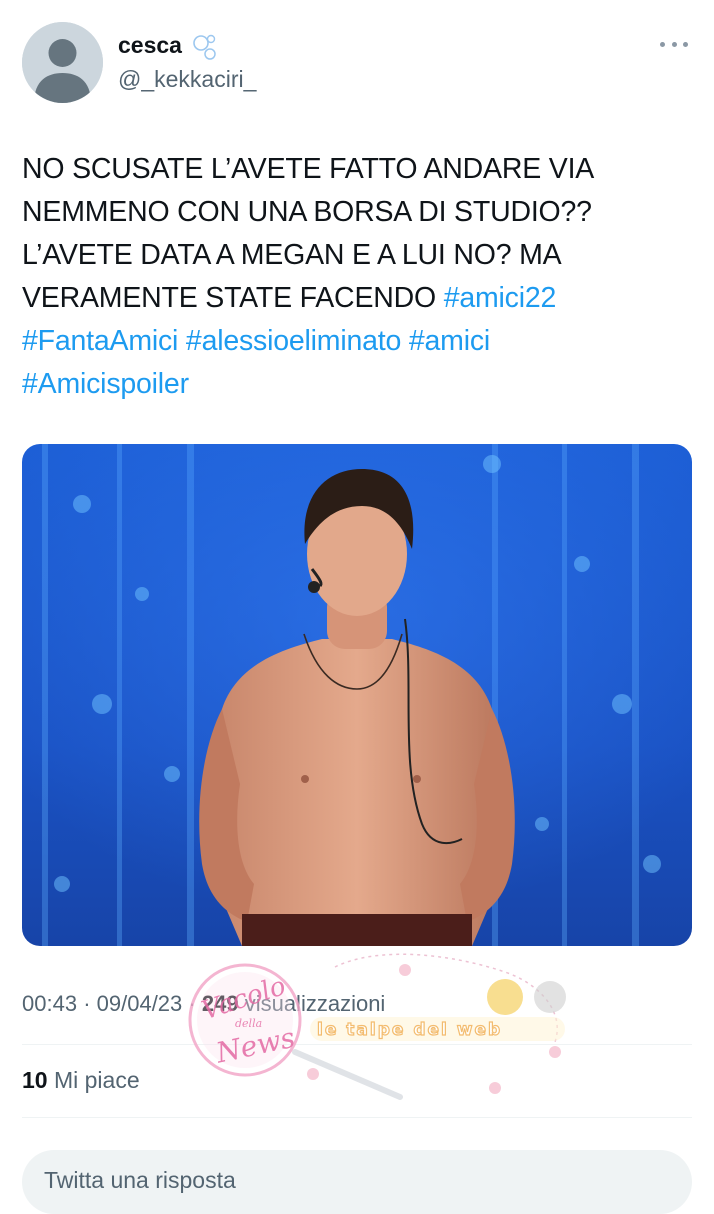  Describe the element at coordinates (150, 45) in the screenshot. I see `display-name-text: cesca` at that location.